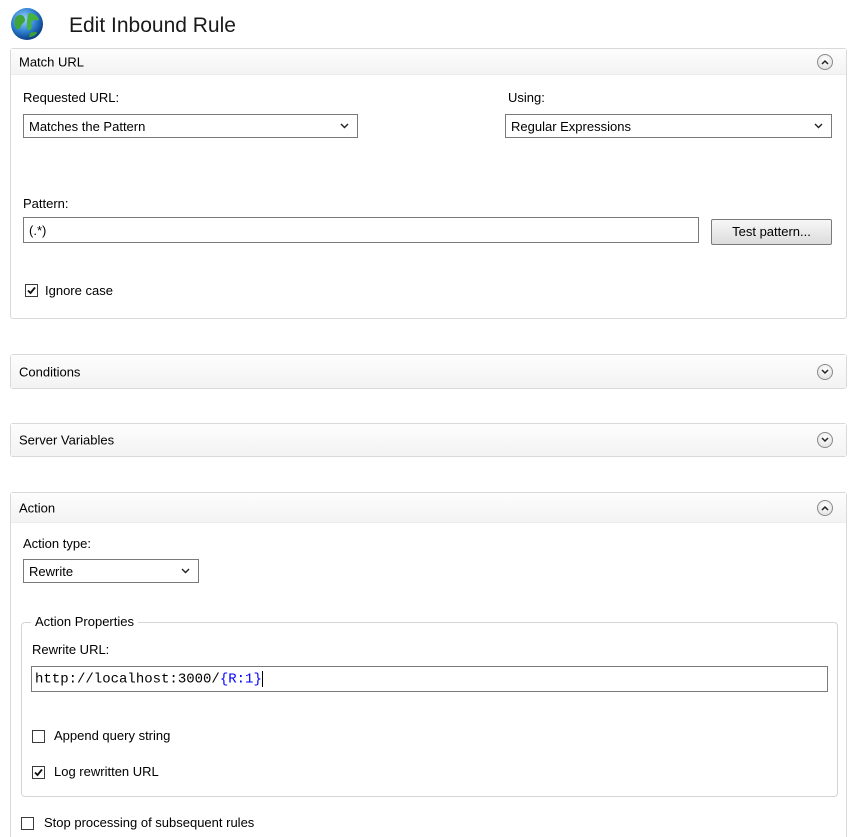 The width and height of the screenshot is (858, 837). Describe the element at coordinates (111, 571) in the screenshot. I see `action-type-select: Rewrite` at that location.